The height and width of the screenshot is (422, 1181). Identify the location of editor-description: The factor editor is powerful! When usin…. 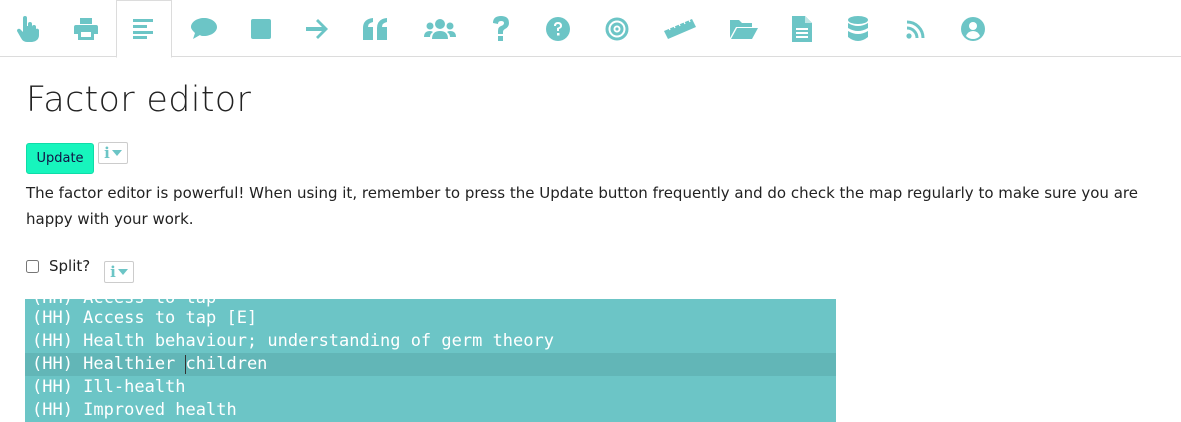
(582, 206).